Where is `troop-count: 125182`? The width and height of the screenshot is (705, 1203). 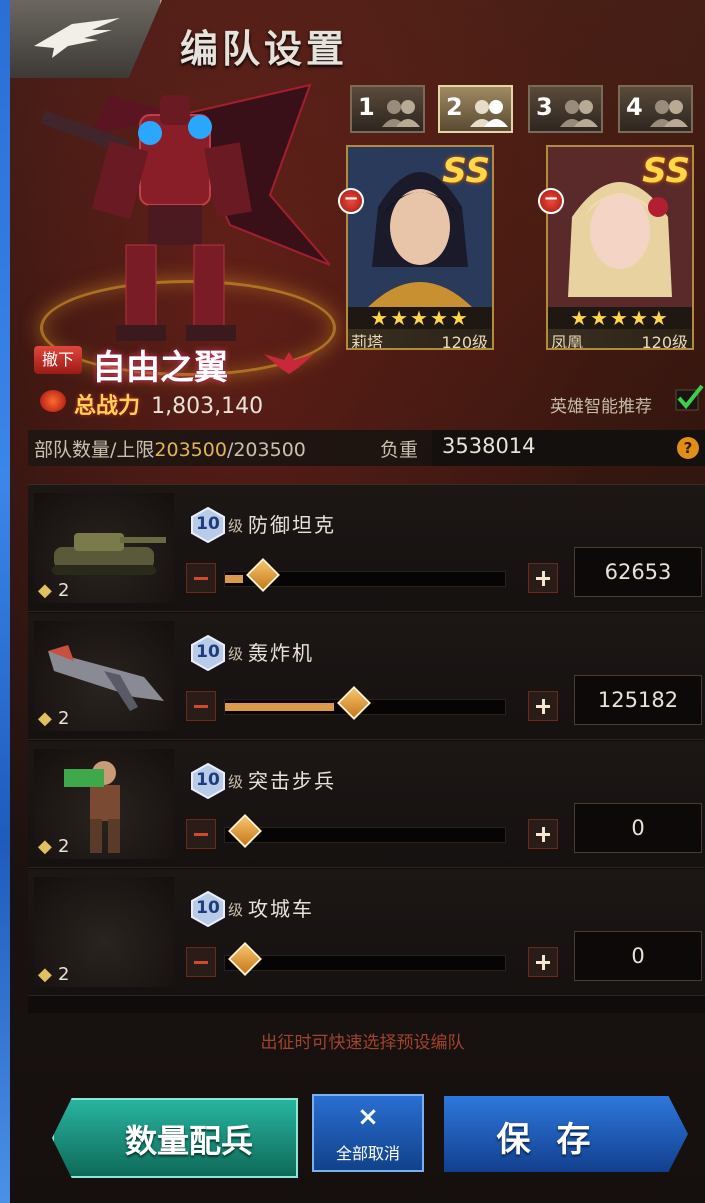
troop-count: 125182 is located at coordinates (638, 700).